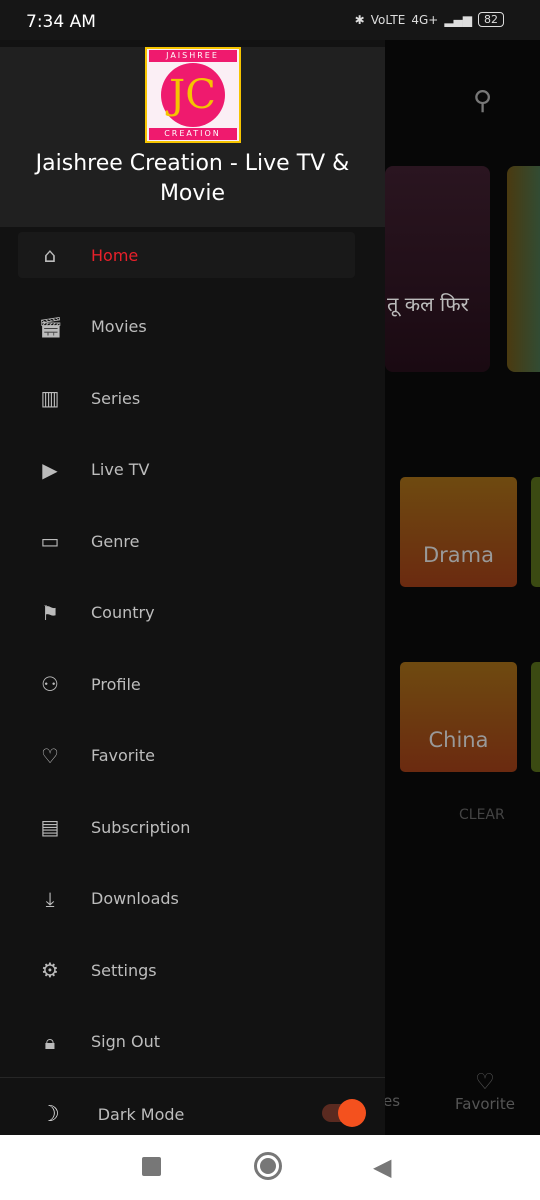  I want to click on sidebar-item-label: Subscription, so click(141, 827).